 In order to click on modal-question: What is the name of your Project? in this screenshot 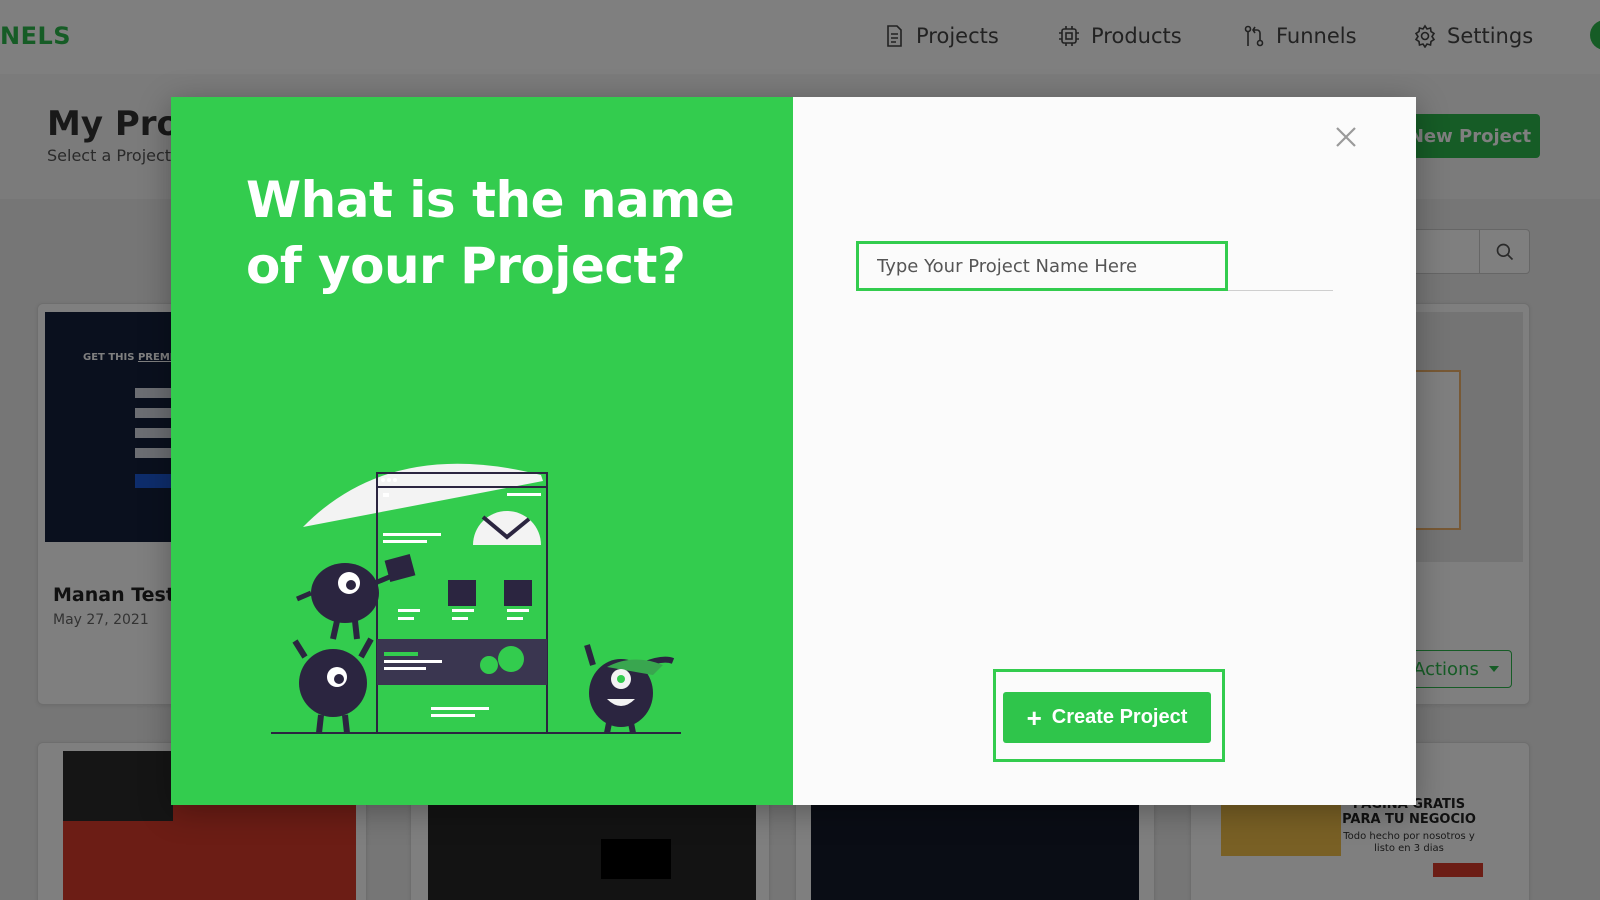, I will do `click(490, 233)`.